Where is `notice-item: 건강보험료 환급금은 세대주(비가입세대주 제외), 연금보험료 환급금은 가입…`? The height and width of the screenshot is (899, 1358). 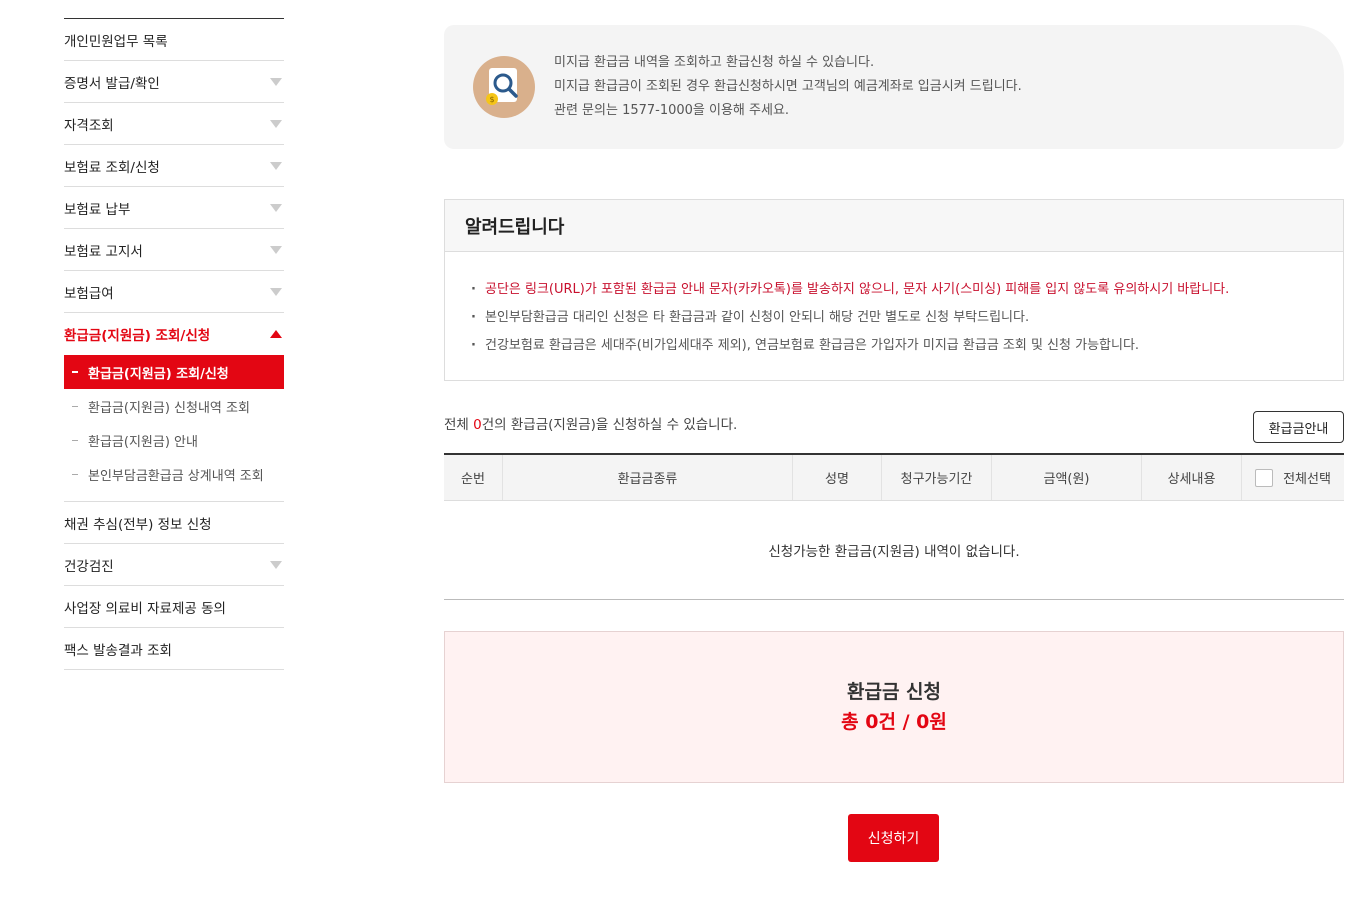
notice-item: 건강보험료 환급금은 세대주(비가입세대주 제외), 연금보험료 환급금은 가입… is located at coordinates (907, 346).